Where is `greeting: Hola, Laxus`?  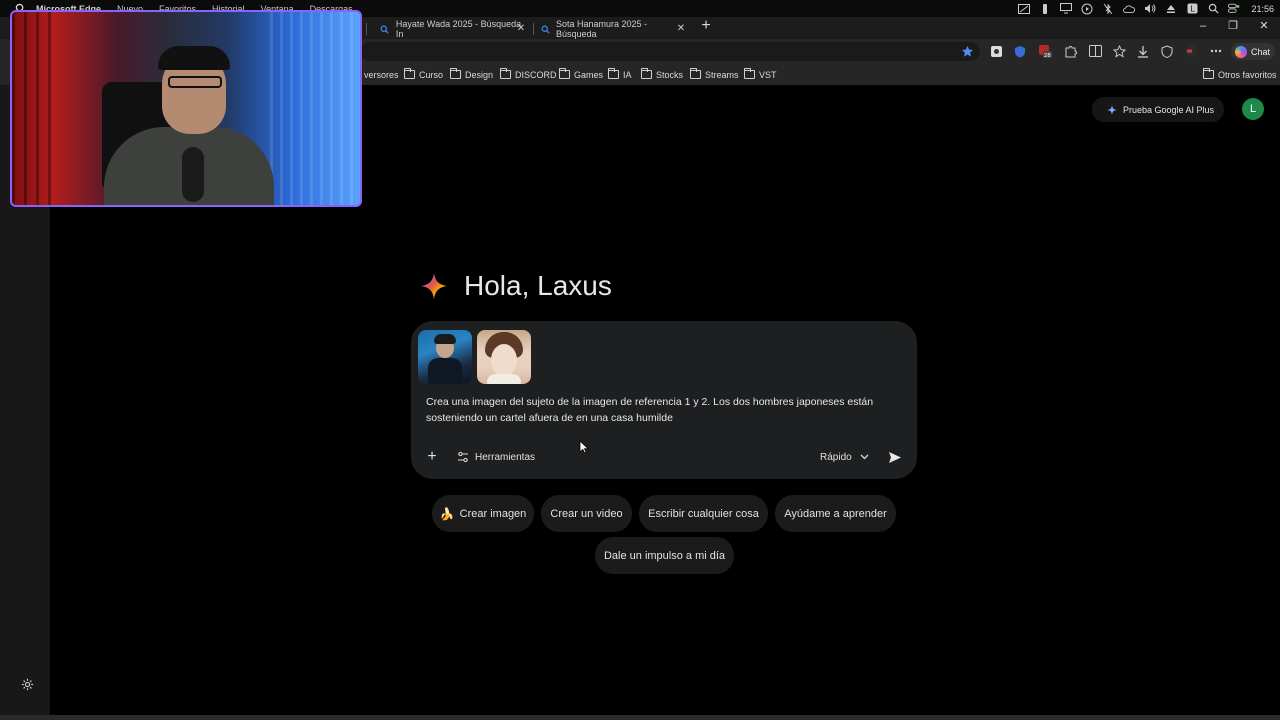 greeting: Hola, Laxus is located at coordinates (516, 286).